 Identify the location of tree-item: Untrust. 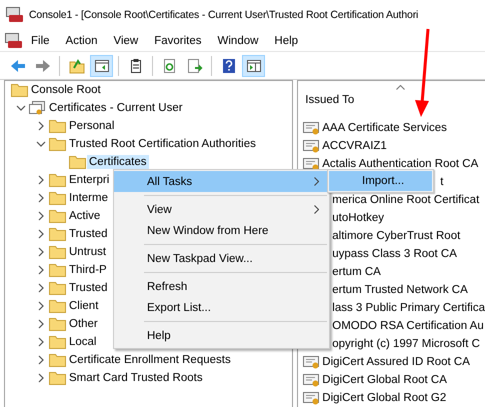
(87, 252).